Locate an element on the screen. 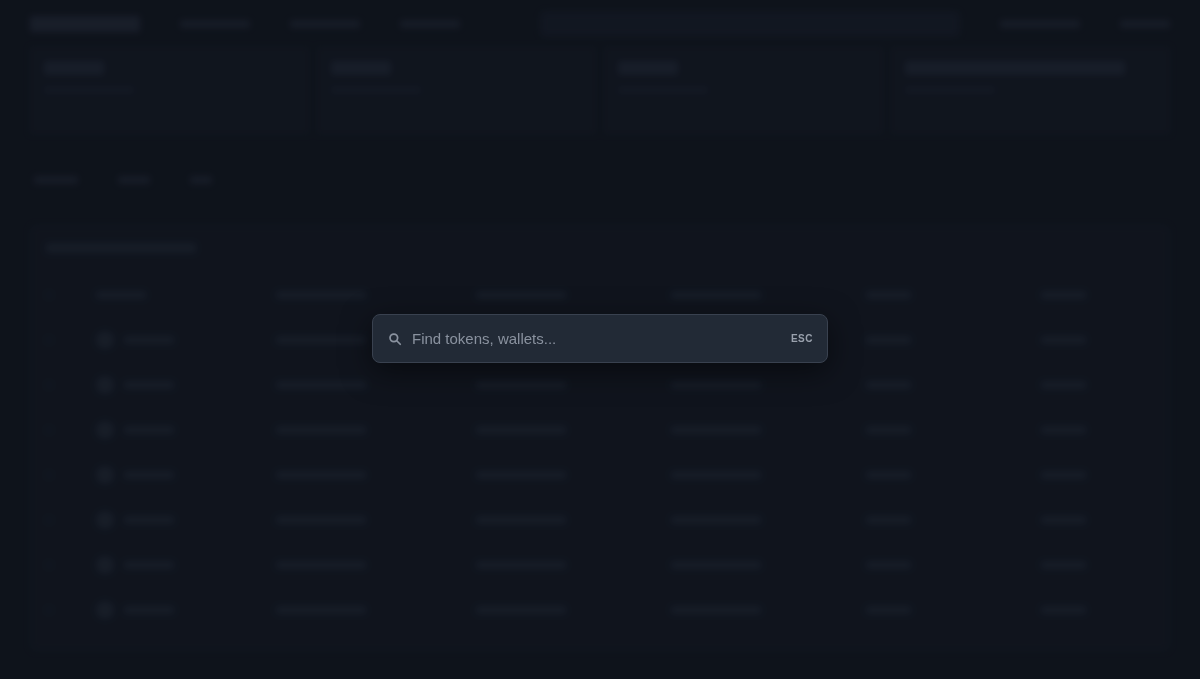 The width and height of the screenshot is (1200, 679). search-field: Find tokens, wallets... ESC is located at coordinates (600, 338).